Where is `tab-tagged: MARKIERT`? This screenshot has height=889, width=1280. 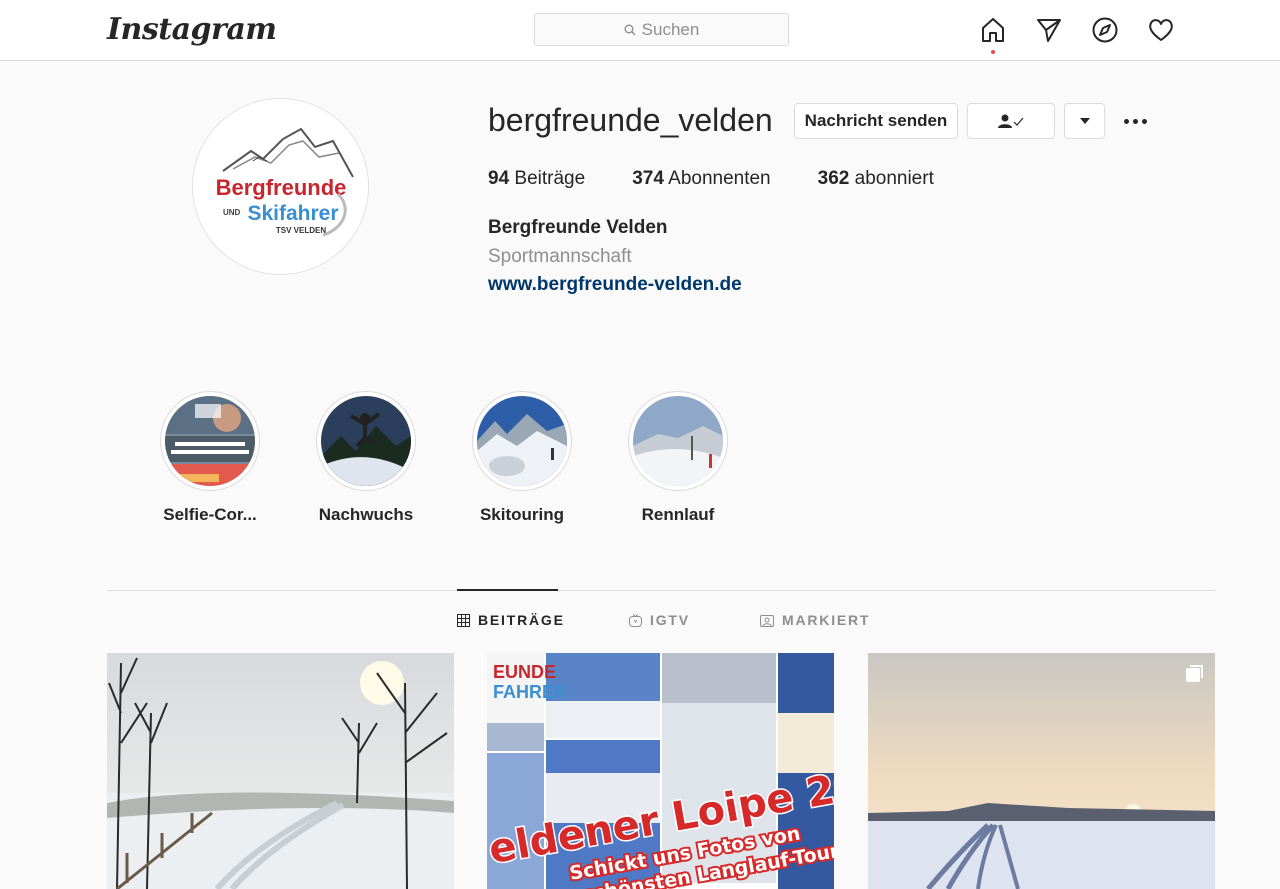
tab-tagged: MARKIERT is located at coordinates (815, 620).